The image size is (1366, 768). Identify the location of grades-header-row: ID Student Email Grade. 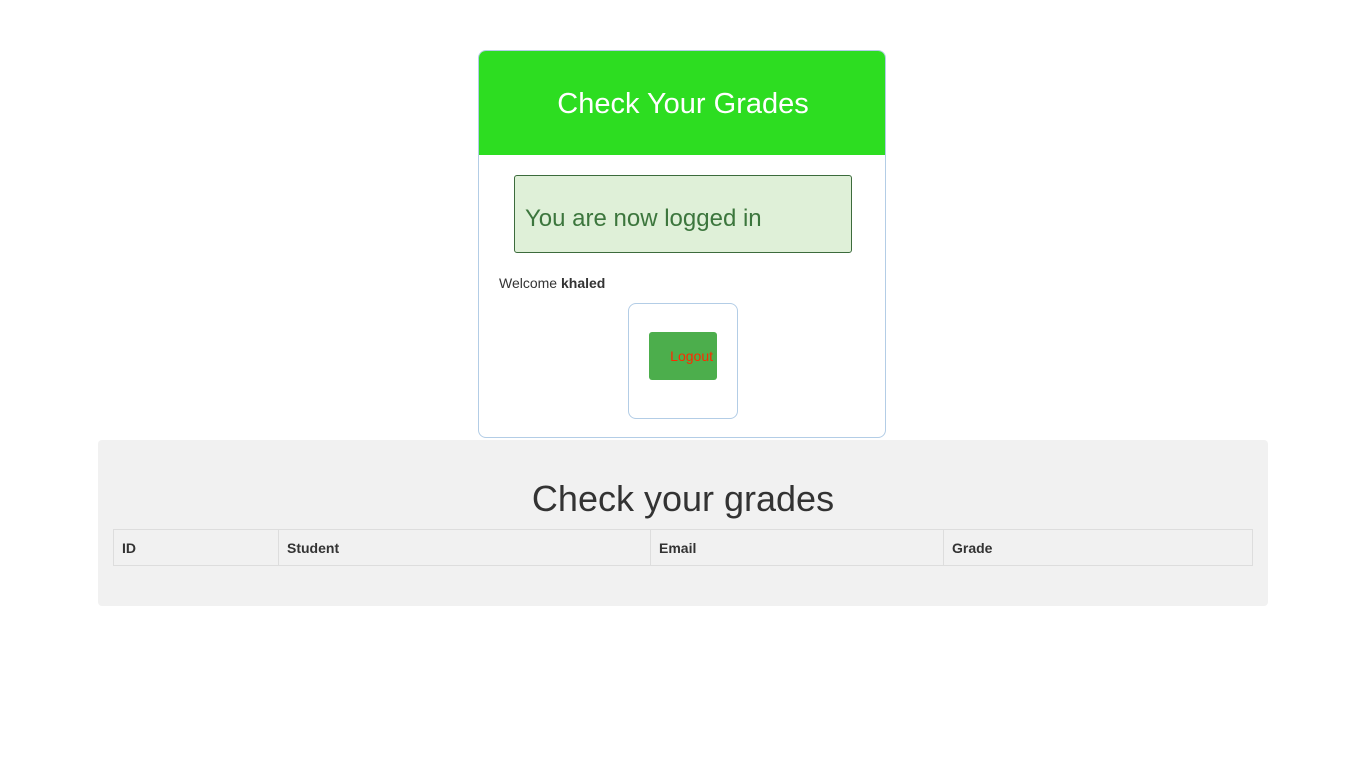
(683, 547).